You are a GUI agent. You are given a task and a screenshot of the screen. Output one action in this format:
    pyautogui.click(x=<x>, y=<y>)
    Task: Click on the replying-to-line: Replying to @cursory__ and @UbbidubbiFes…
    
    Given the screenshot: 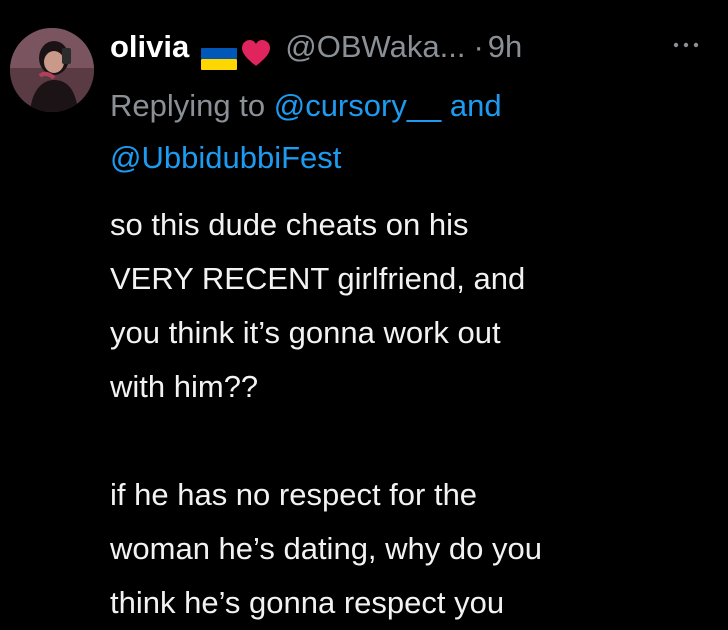 What is the action you would take?
    pyautogui.click(x=410, y=132)
    